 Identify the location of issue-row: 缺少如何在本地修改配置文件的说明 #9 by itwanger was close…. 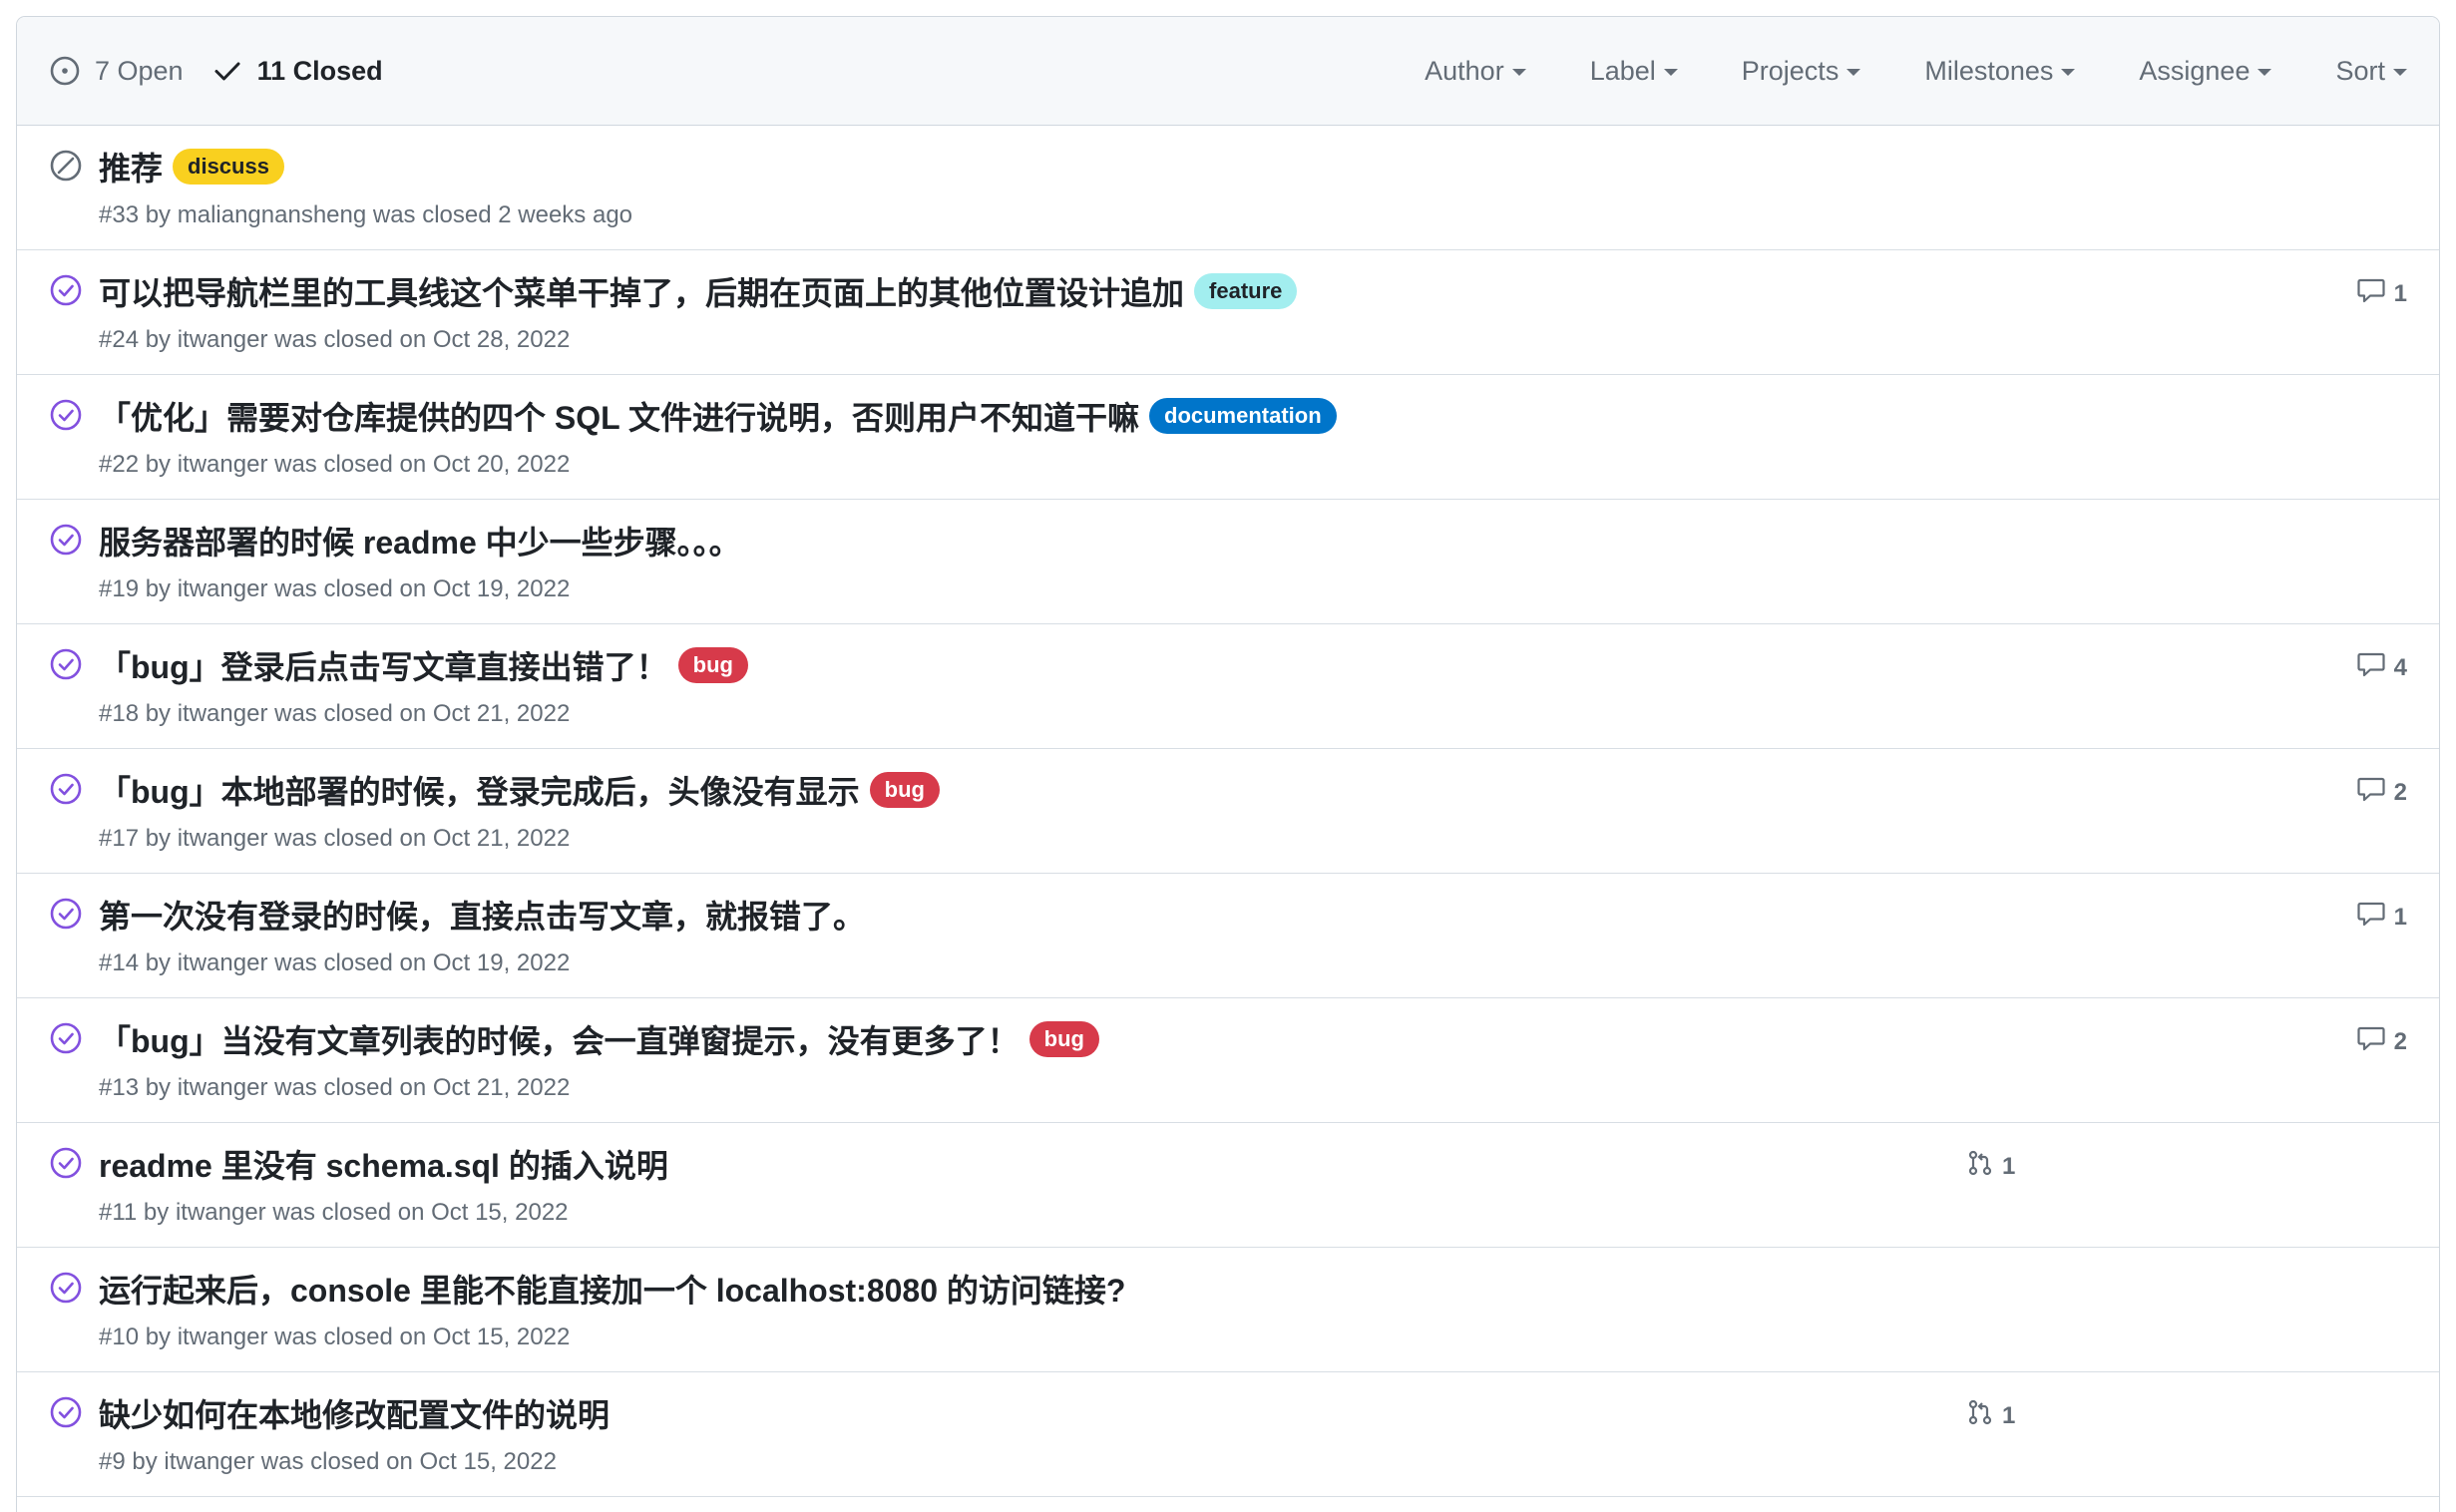
(1228, 1434).